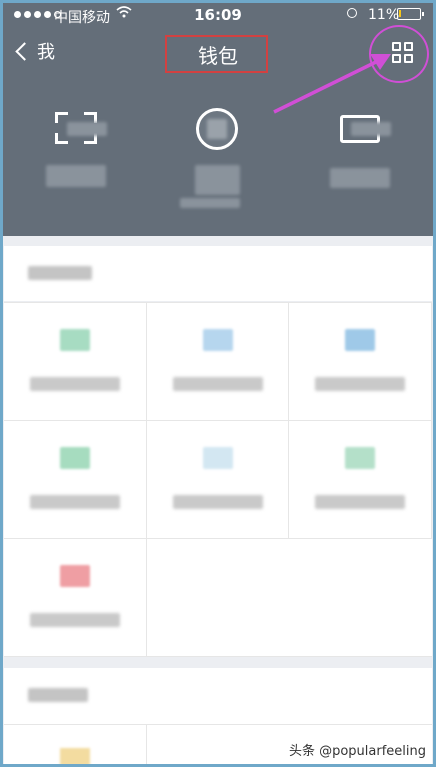 The width and height of the screenshot is (436, 767). What do you see at coordinates (146, 745) in the screenshot?
I see `grid-col-divider` at bounding box center [146, 745].